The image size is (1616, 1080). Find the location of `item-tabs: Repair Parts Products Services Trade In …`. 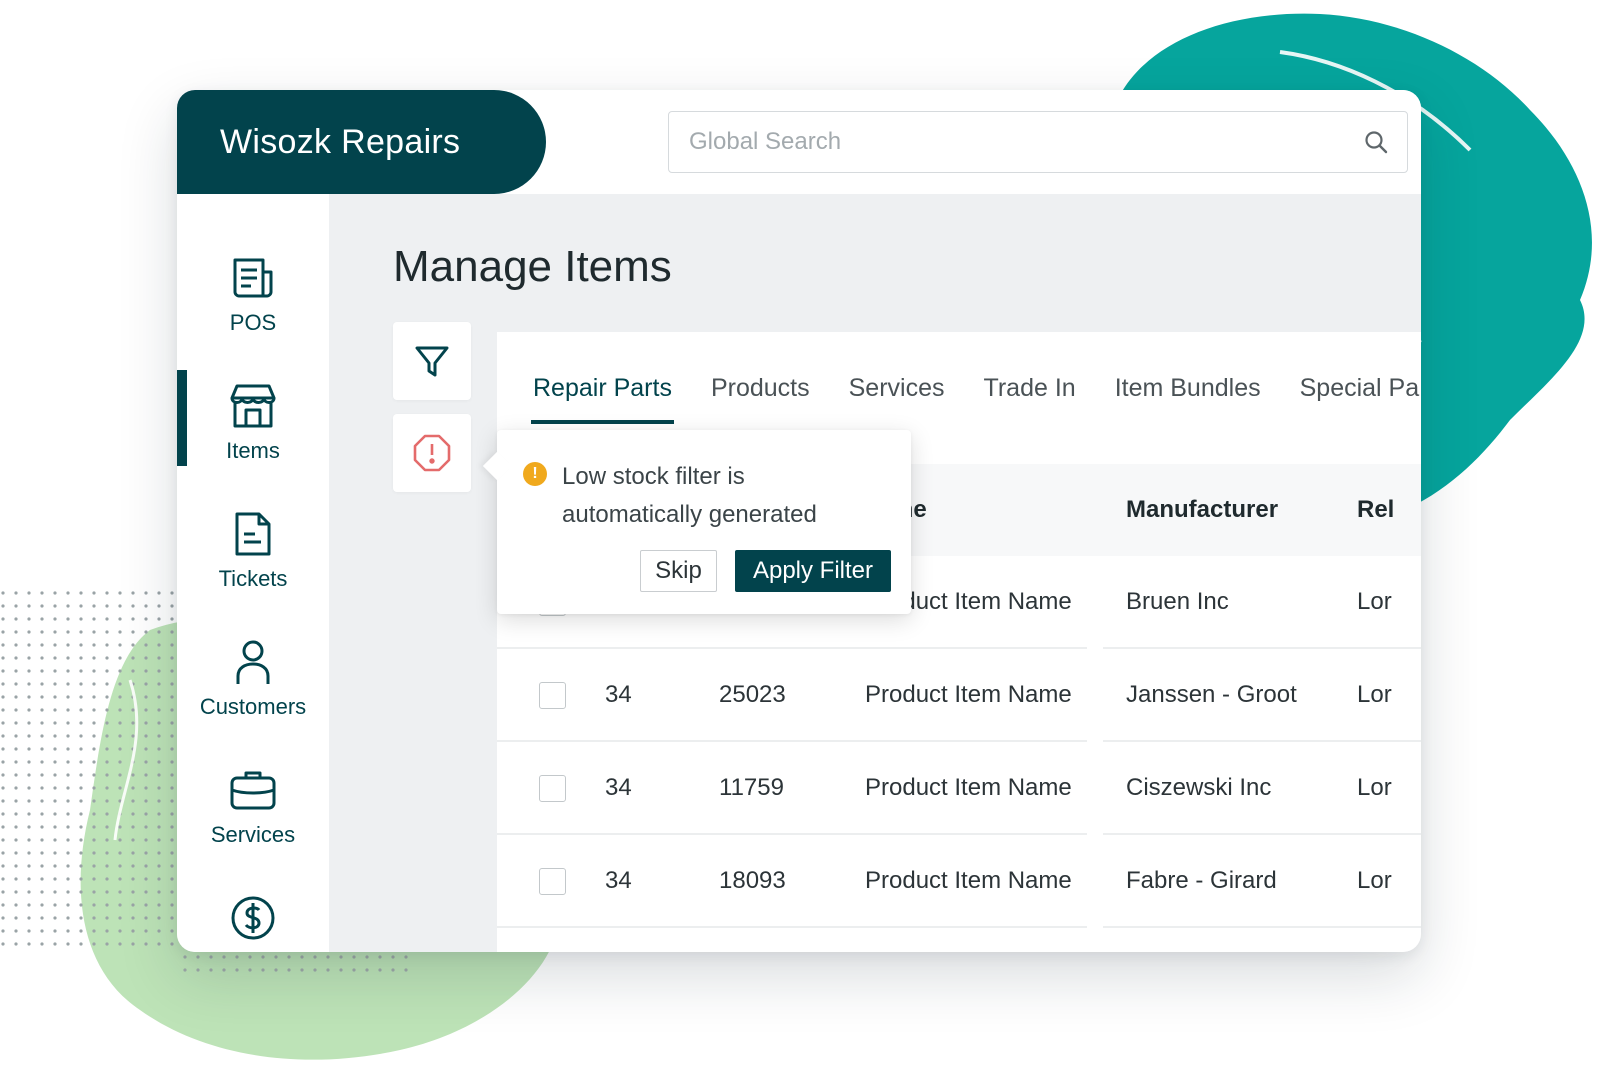

item-tabs: Repair Parts Products Services Trade In … is located at coordinates (959, 378).